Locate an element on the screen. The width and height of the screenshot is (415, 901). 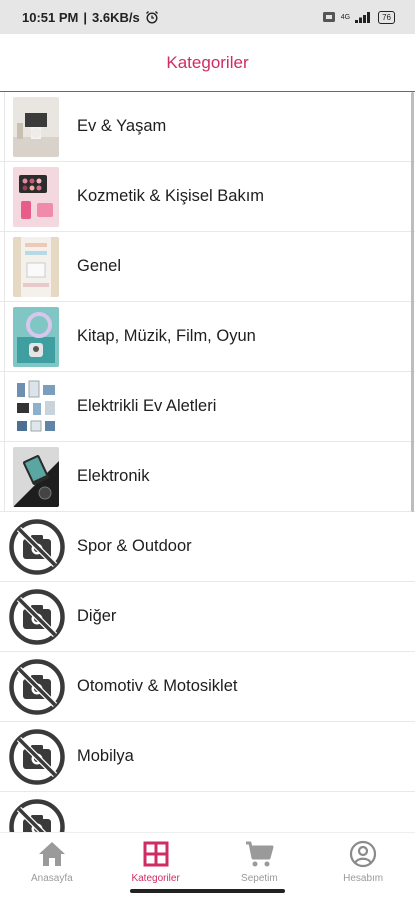
nav-home: Anasayfa is located at coordinates (52, 867).